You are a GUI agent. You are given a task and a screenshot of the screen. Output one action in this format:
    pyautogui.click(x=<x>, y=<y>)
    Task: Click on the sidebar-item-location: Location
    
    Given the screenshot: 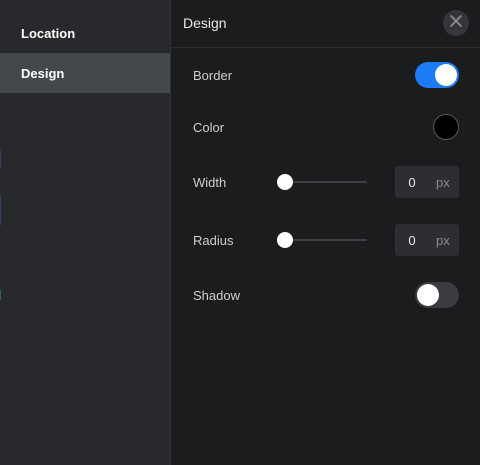 What is the action you would take?
    pyautogui.click(x=85, y=33)
    